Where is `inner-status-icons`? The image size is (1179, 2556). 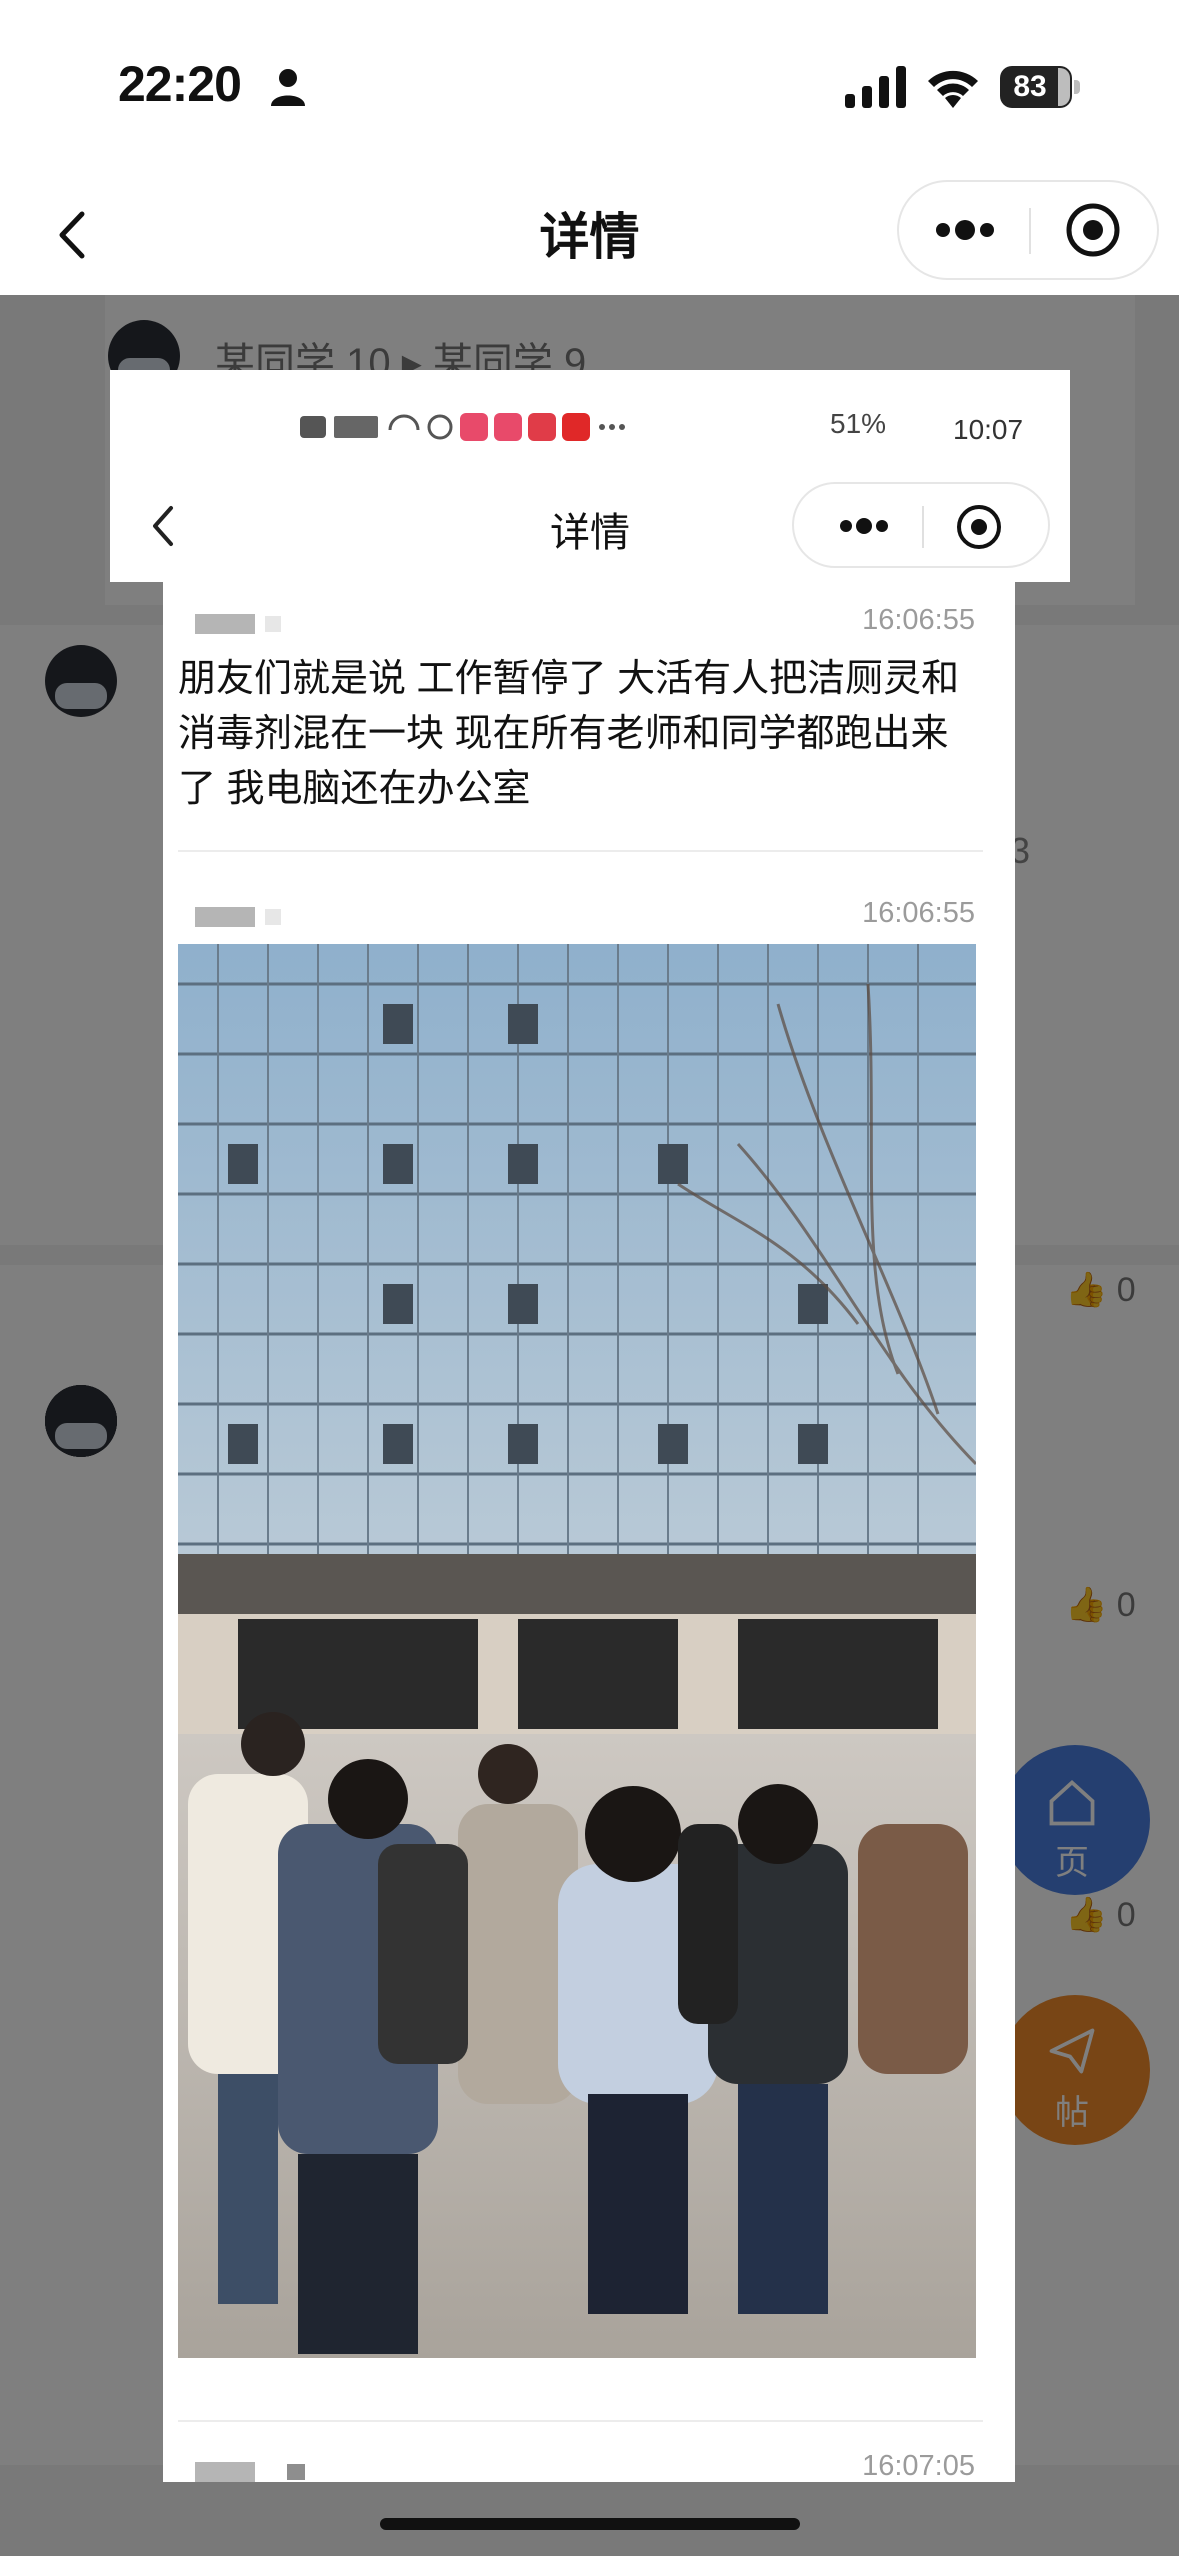
inner-status-icons is located at coordinates (462, 427).